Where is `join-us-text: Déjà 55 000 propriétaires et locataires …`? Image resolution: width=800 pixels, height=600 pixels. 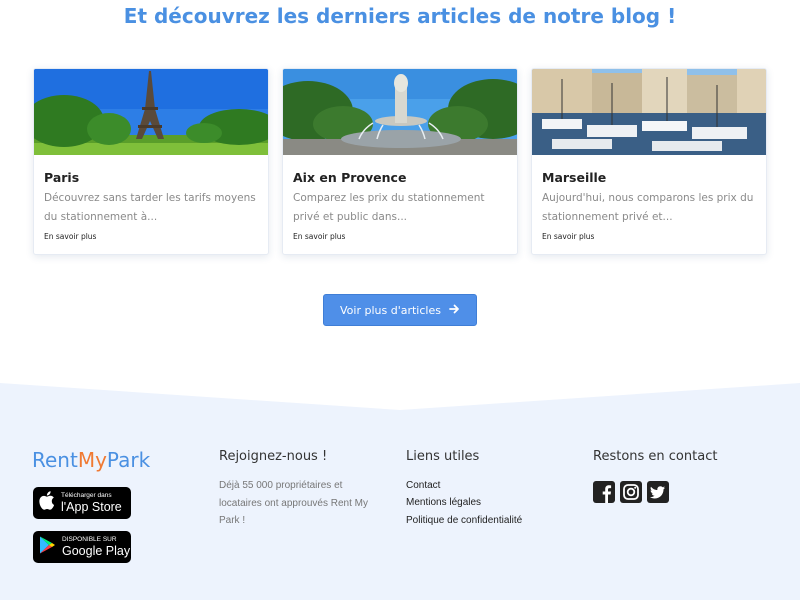 join-us-text: Déjà 55 000 propriétaires et locataires … is located at coordinates (293, 503).